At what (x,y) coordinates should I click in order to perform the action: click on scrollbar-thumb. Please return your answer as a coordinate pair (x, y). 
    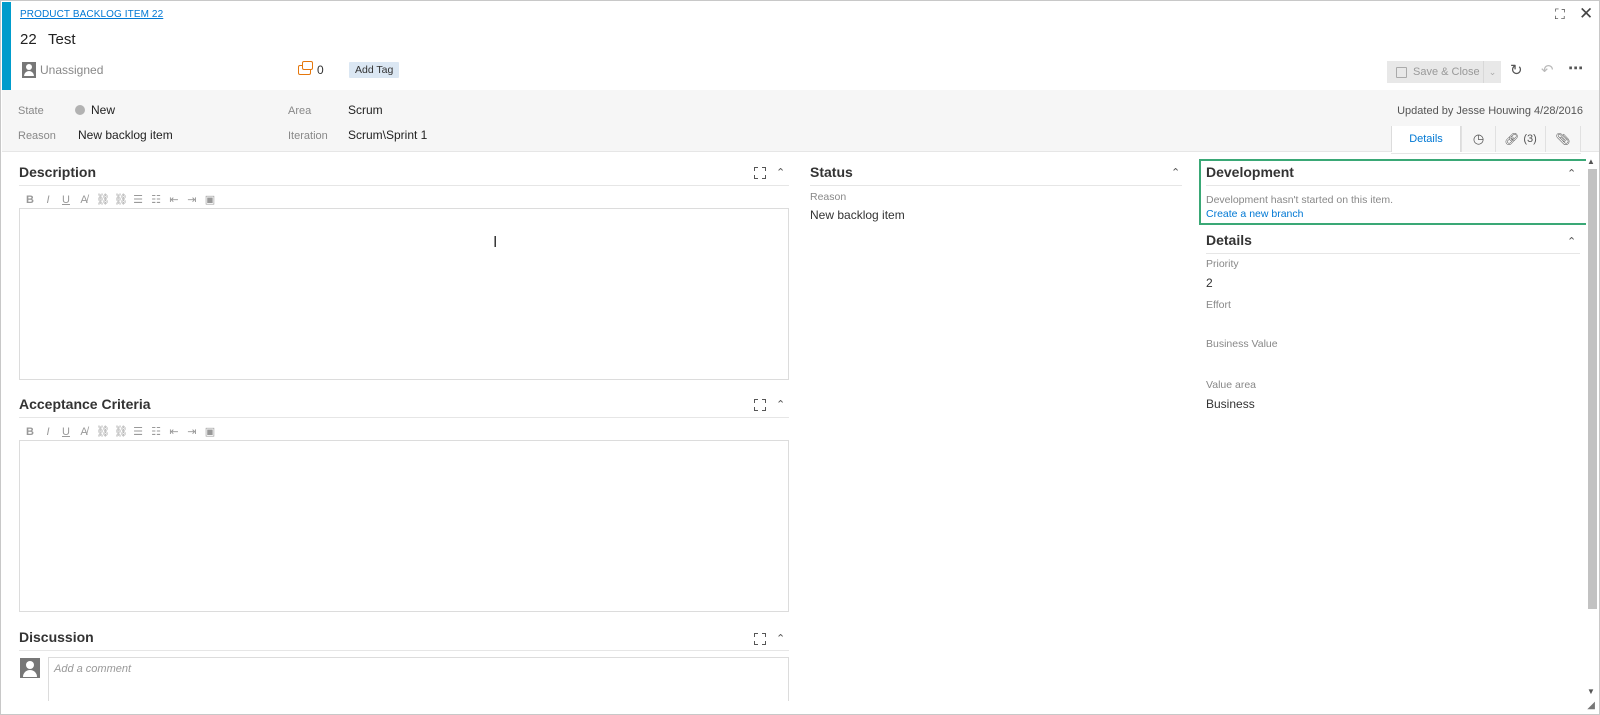
    Looking at the image, I should click on (1592, 389).